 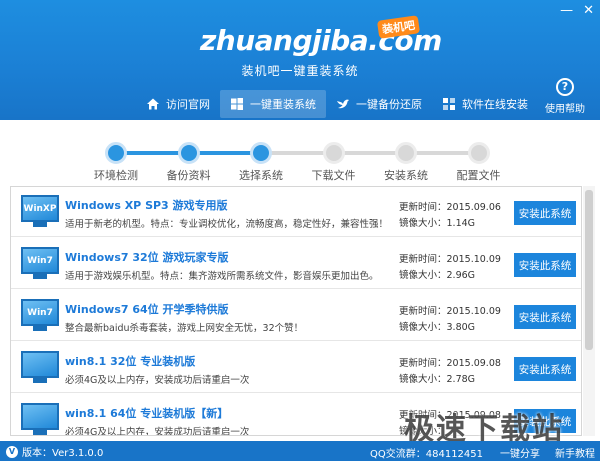 I want to click on home-icon, so click(x=153, y=104).